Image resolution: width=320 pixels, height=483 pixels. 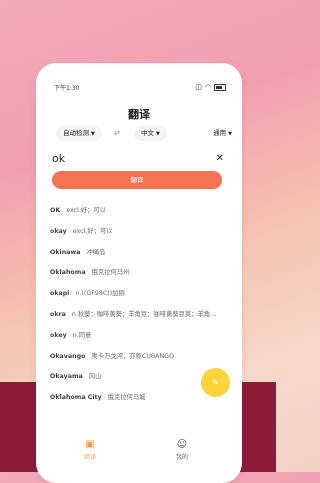 What do you see at coordinates (96, 252) in the screenshot?
I see `suggestion-meaning: 冲绳岛` at bounding box center [96, 252].